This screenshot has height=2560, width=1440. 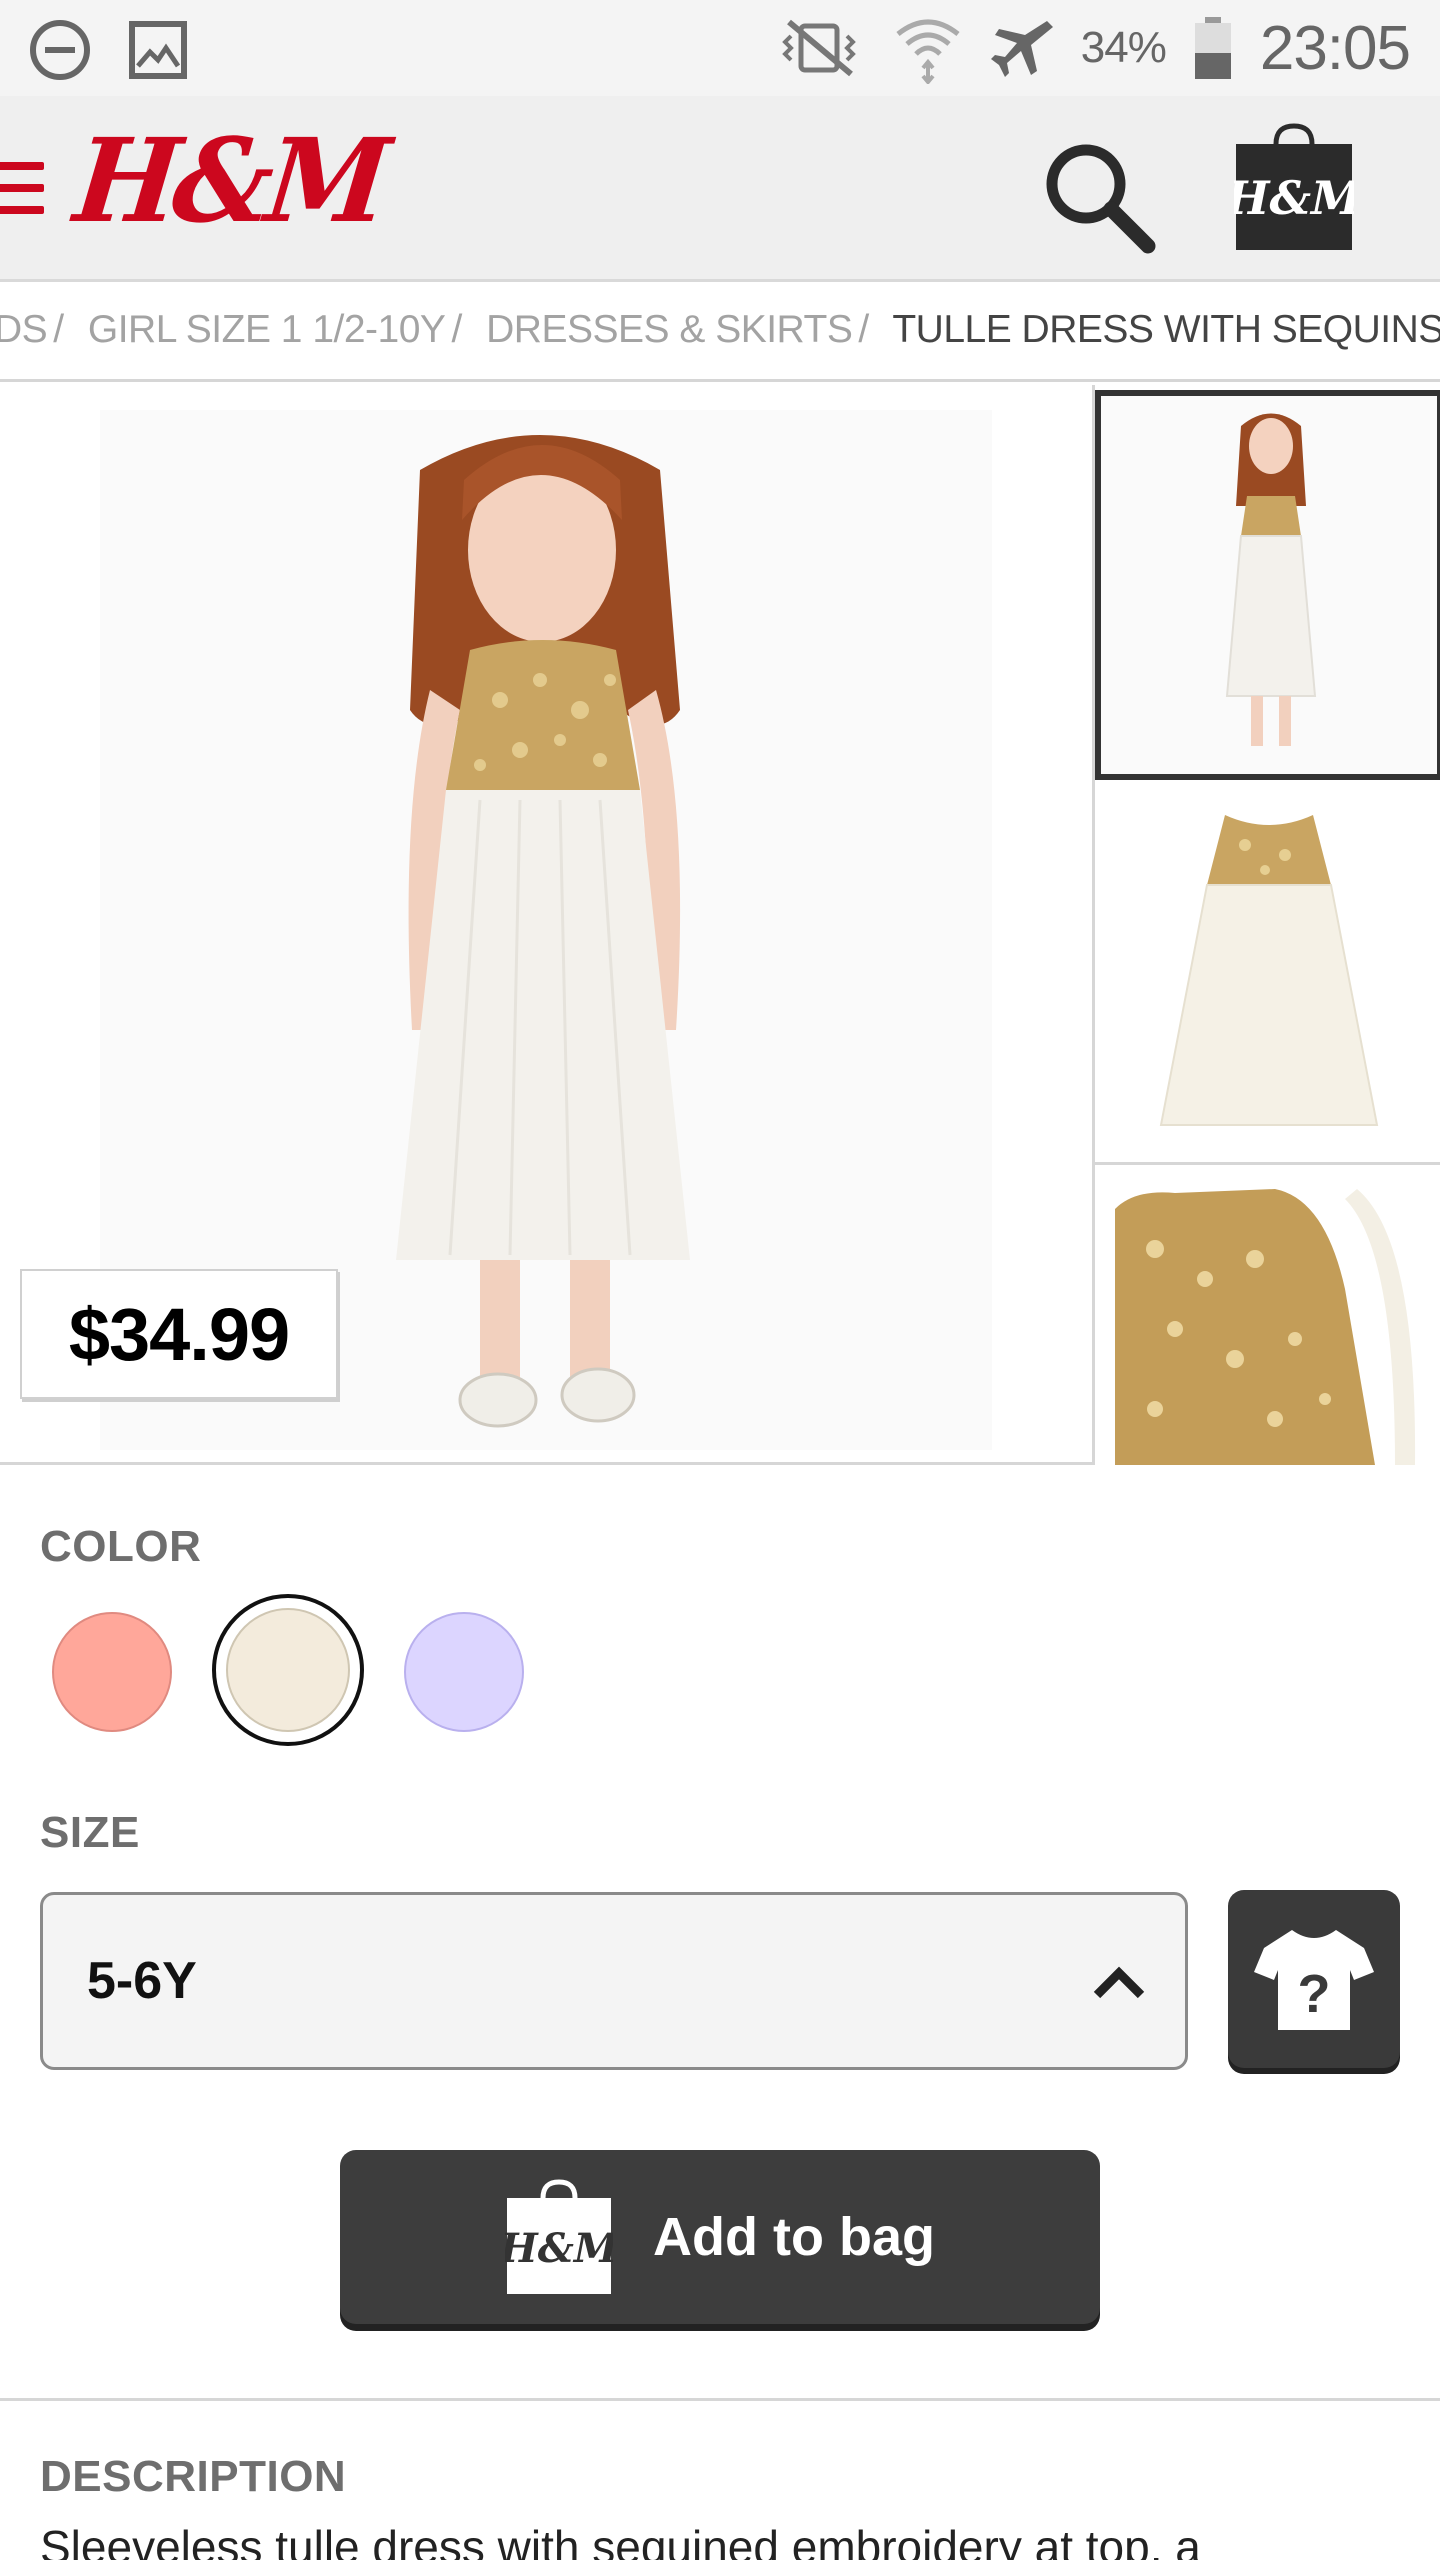 I want to click on breadcrumb-item-dresses-skirts: DRESSES & SKIRTS, so click(x=669, y=329).